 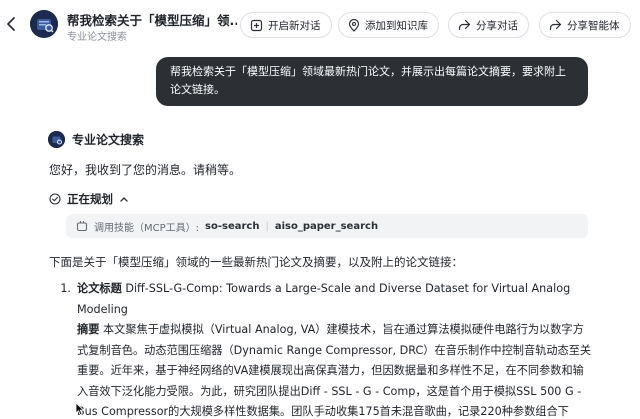 I want to click on check-circle-icon, so click(x=55, y=199).